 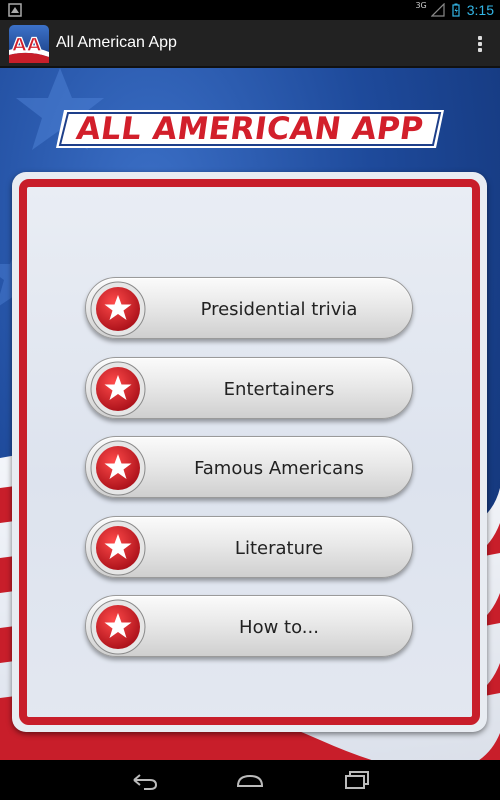 What do you see at coordinates (279, 309) in the screenshot?
I see `menu-button-label: Presidential trivia` at bounding box center [279, 309].